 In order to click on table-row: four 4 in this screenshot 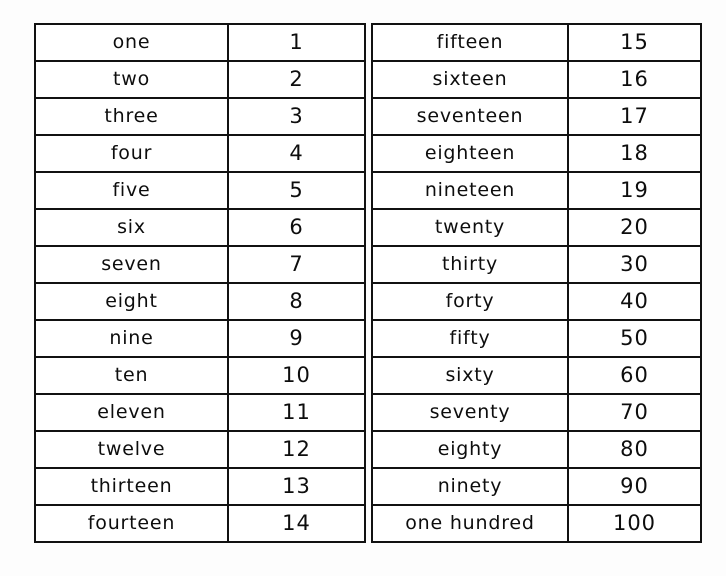, I will do `click(200, 153)`.